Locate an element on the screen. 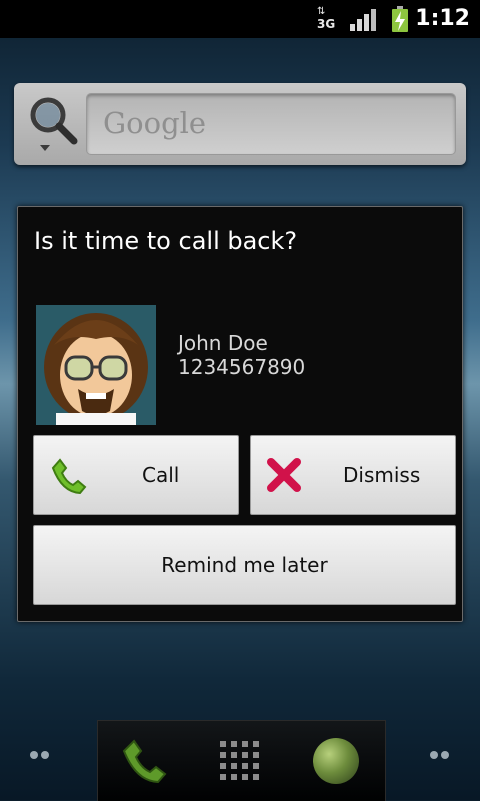 This screenshot has height=801, width=480. browser-icon is located at coordinates (336, 761).